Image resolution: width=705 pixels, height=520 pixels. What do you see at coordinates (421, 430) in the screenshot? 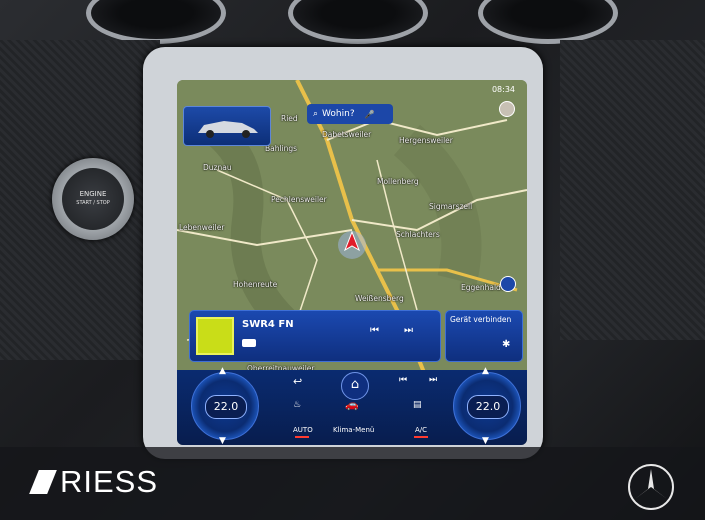
I see `ac-button: A/C` at bounding box center [421, 430].